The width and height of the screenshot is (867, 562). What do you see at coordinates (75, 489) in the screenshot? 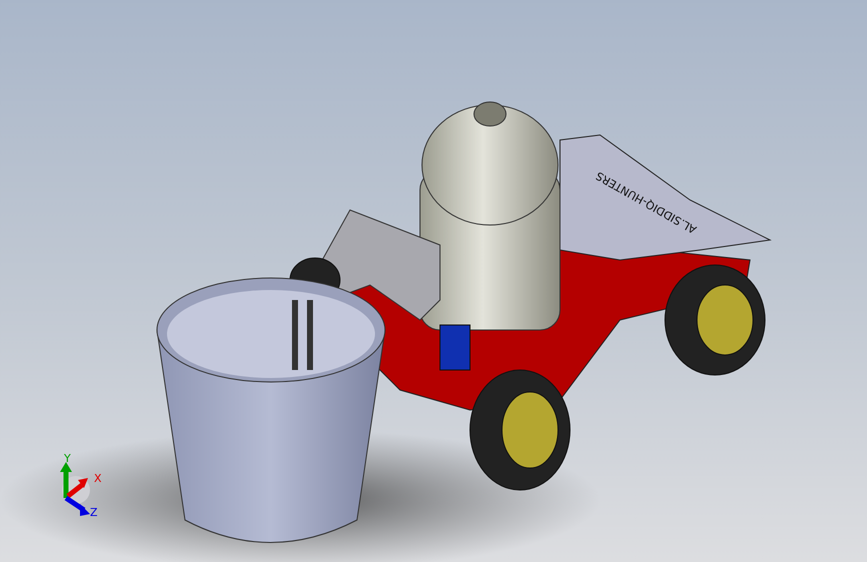
I see `axis-triad-icon` at bounding box center [75, 489].